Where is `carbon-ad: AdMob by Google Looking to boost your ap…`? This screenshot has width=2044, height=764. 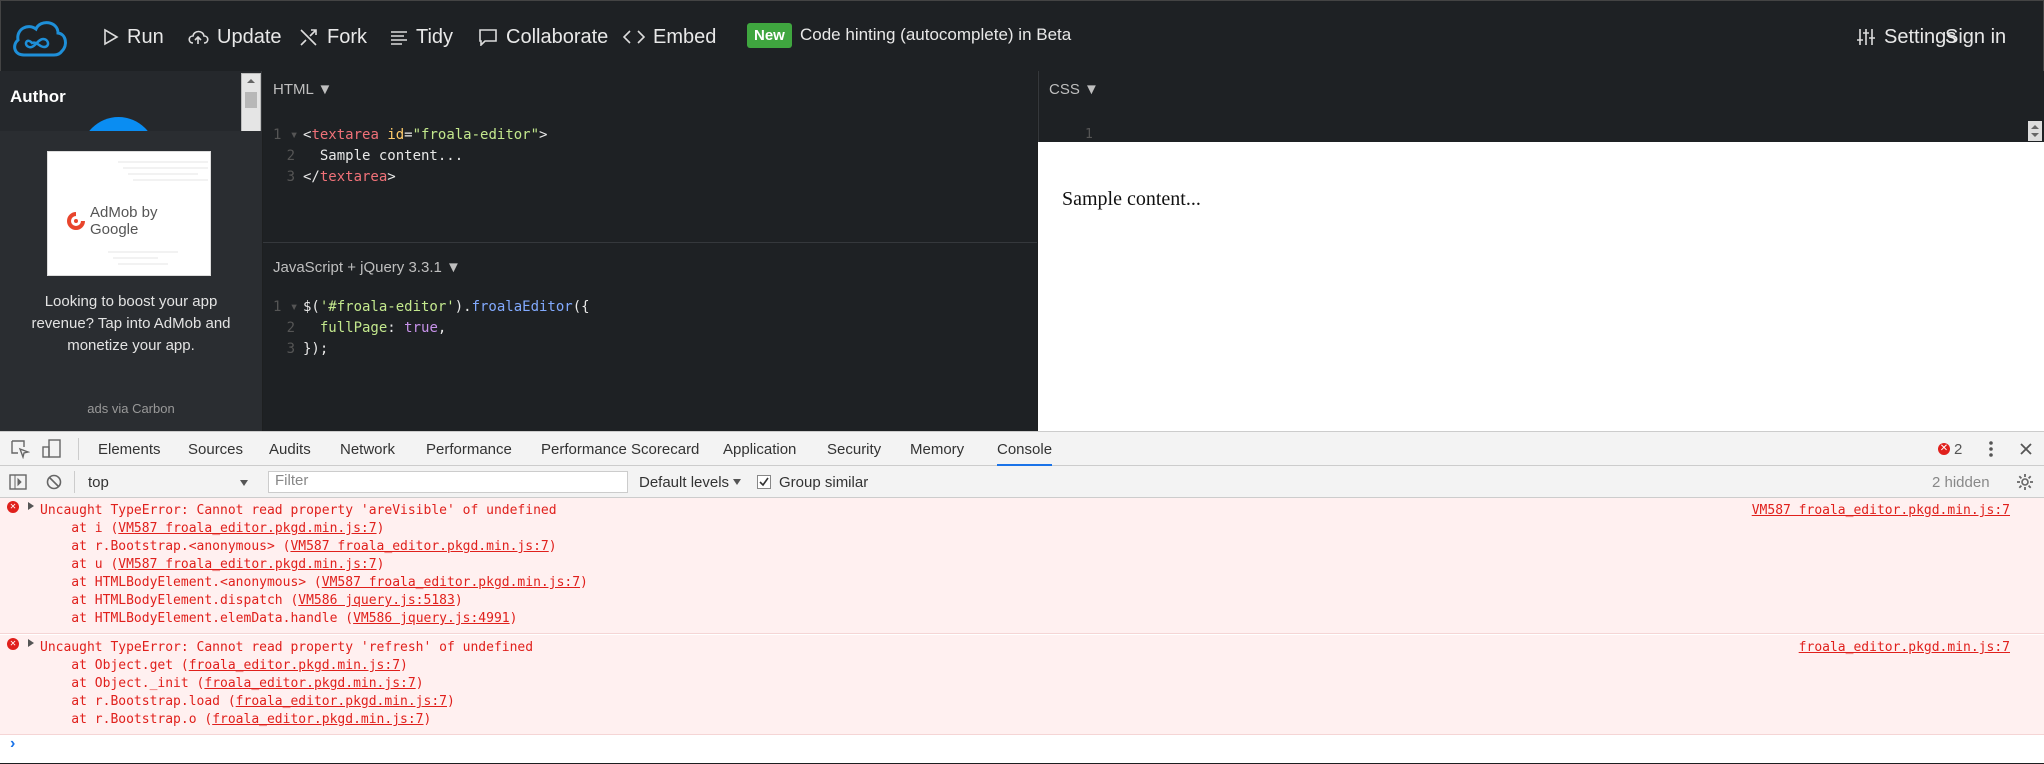
carbon-ad: AdMob by Google Looking to boost your ap… is located at coordinates (131, 281).